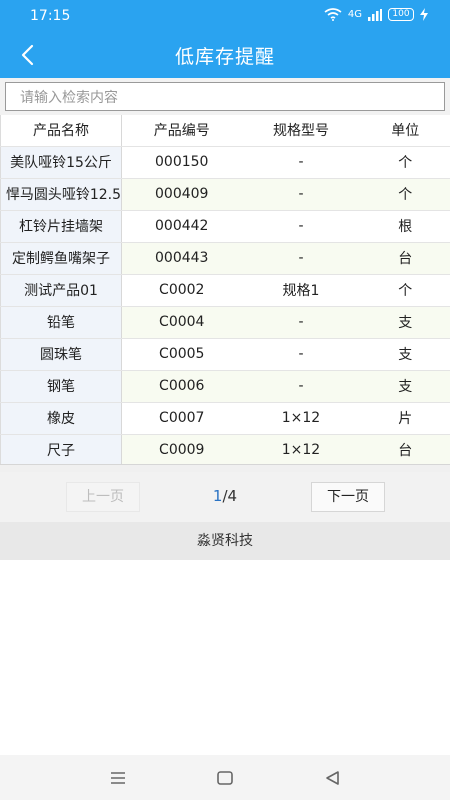  Describe the element at coordinates (181, 354) in the screenshot. I see `cell-code: C0005` at that location.